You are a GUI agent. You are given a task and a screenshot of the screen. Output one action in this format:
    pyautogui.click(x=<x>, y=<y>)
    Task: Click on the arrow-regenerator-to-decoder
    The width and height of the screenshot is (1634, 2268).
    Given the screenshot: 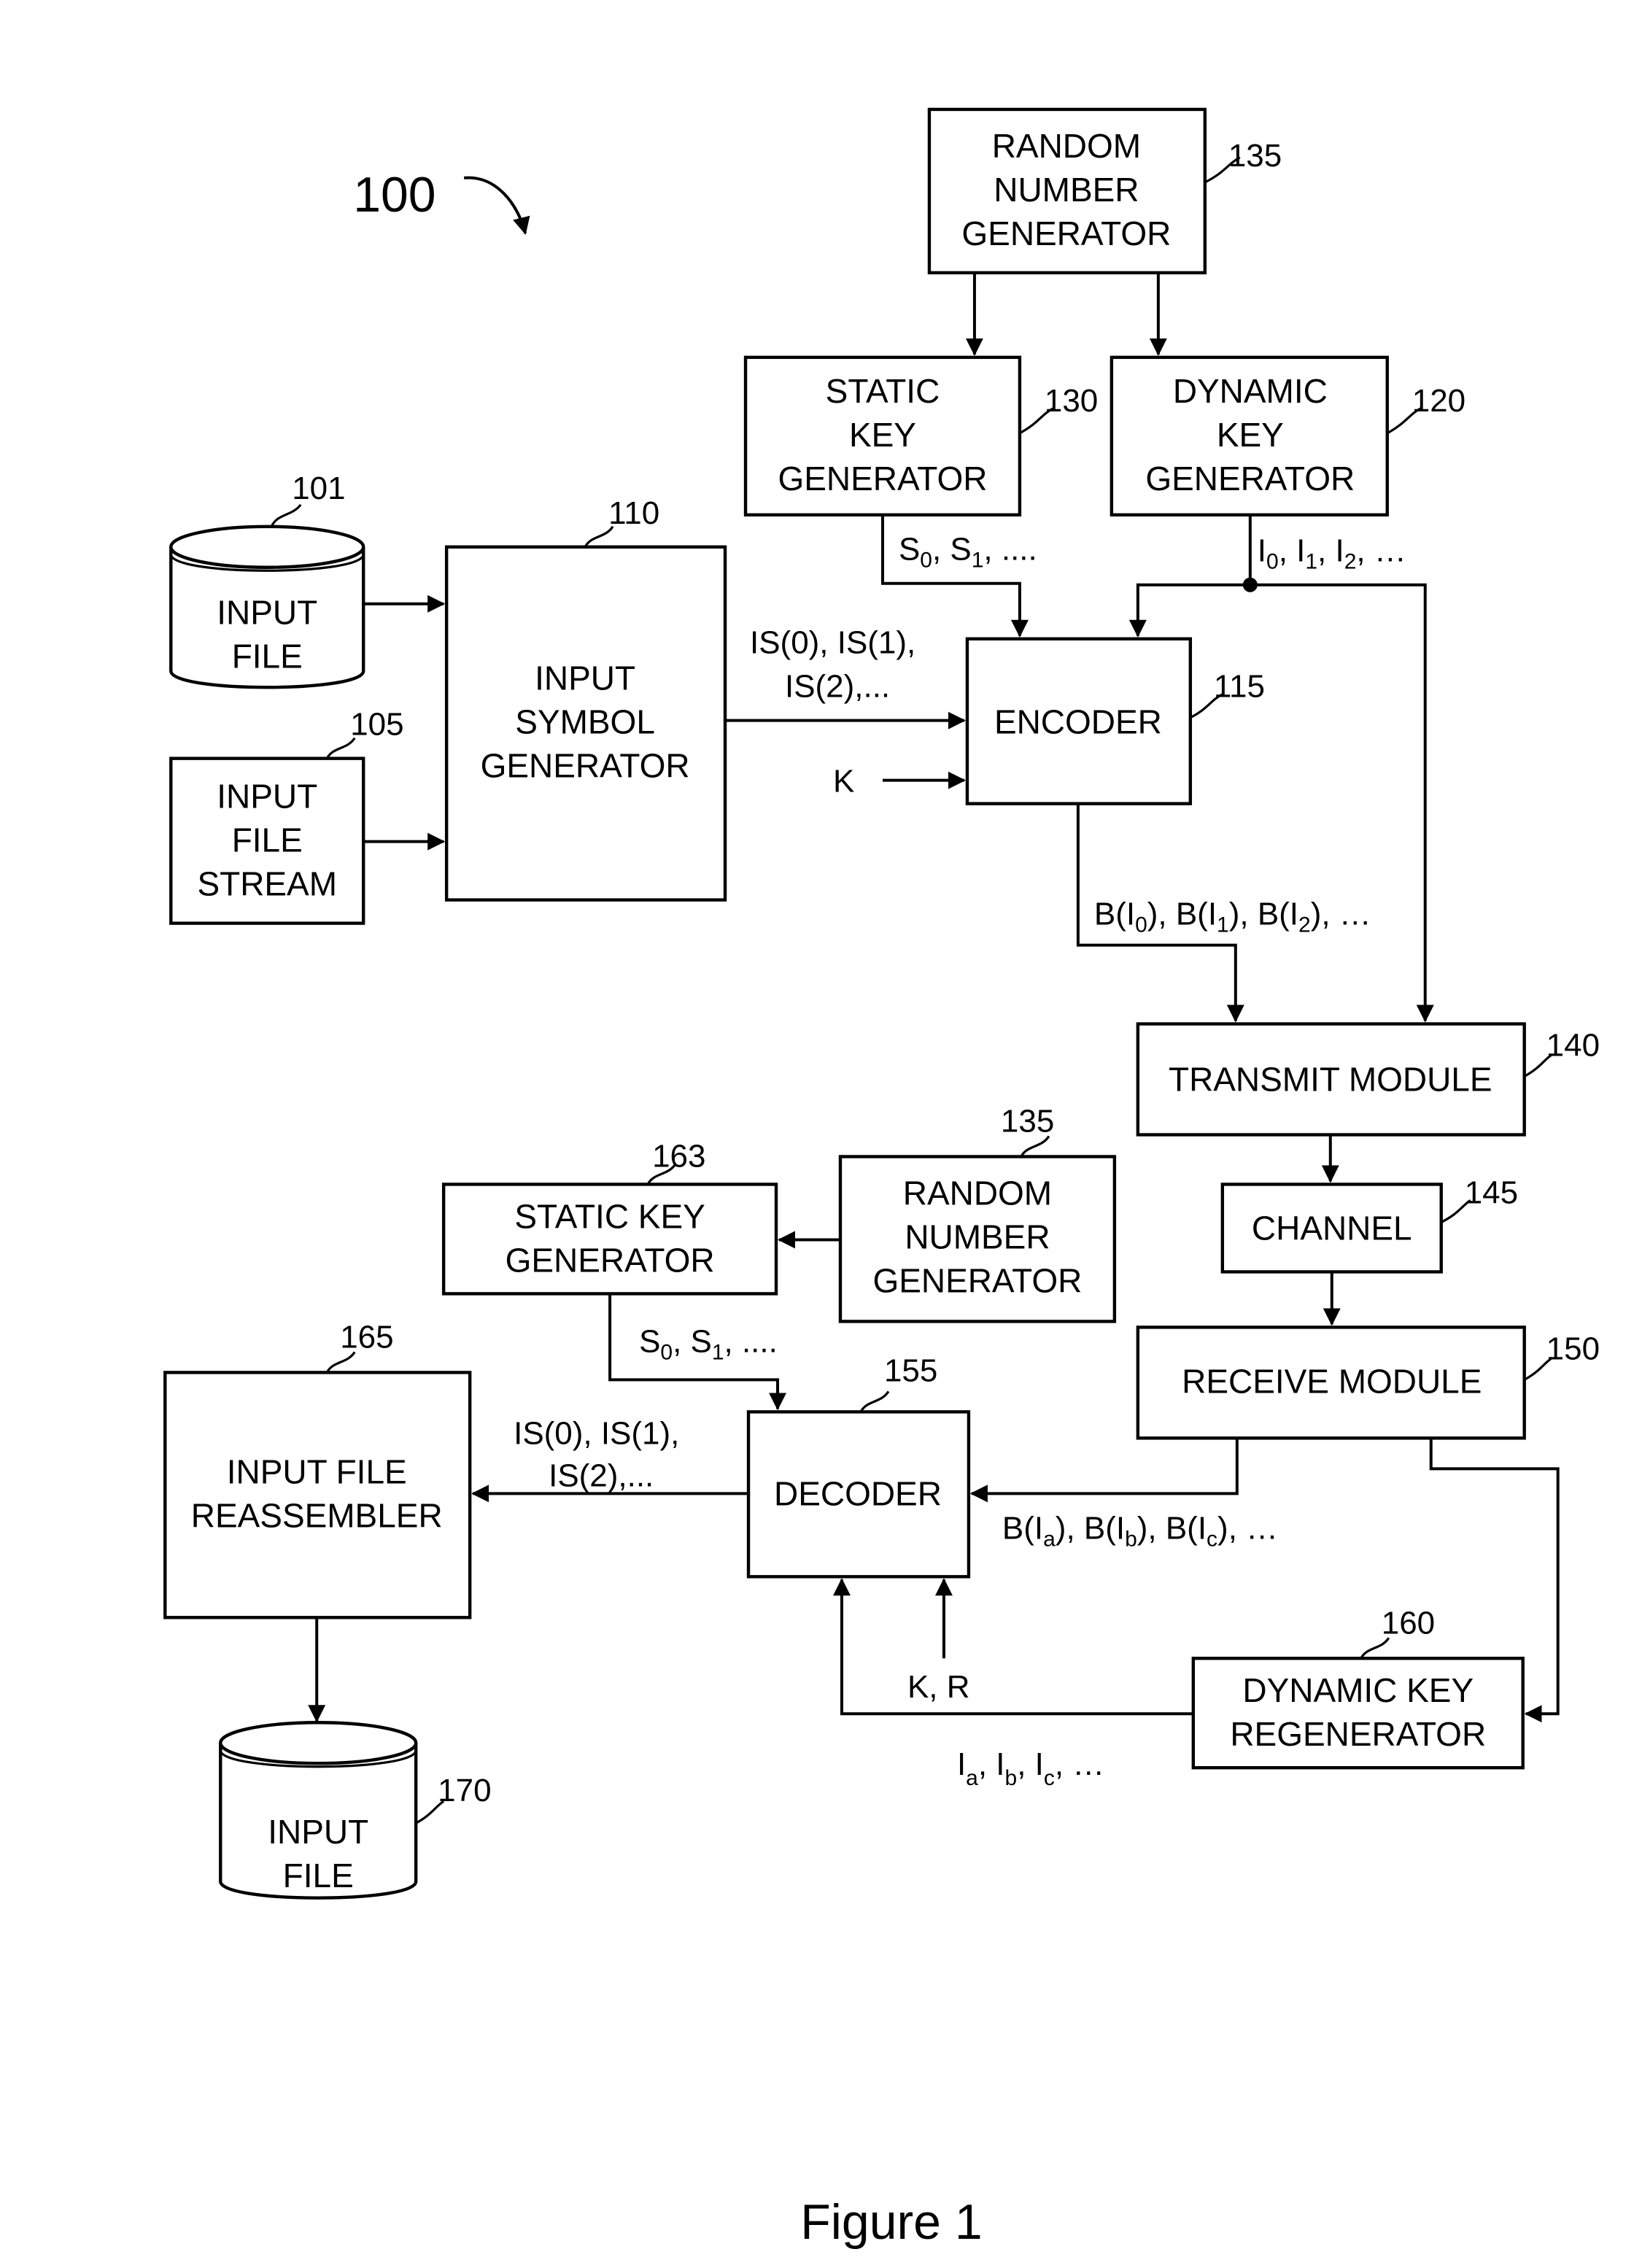 What is the action you would take?
    pyautogui.click(x=1012, y=1647)
    